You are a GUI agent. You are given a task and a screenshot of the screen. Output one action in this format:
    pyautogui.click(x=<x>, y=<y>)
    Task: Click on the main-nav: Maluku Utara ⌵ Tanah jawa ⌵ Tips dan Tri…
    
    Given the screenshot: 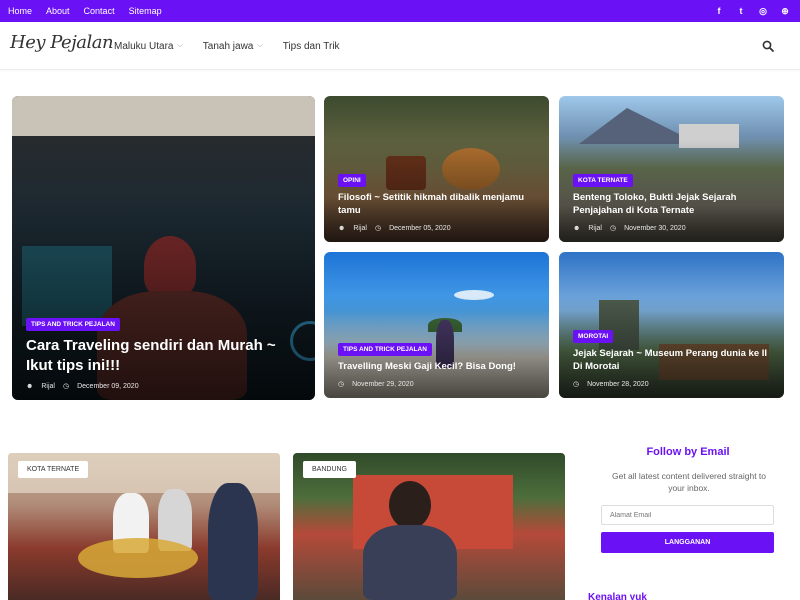 What is the action you would take?
    pyautogui.click(x=227, y=46)
    